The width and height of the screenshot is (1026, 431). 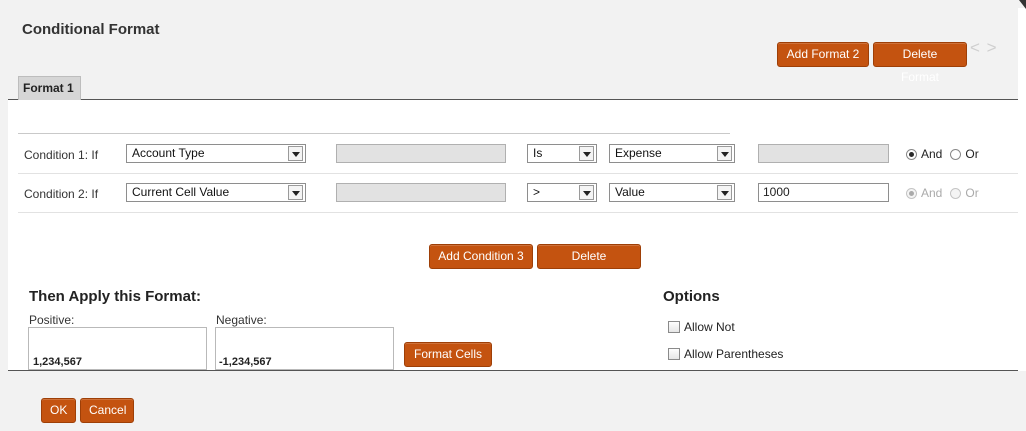 I want to click on delete-condition-button: Delete Condition, so click(x=589, y=265).